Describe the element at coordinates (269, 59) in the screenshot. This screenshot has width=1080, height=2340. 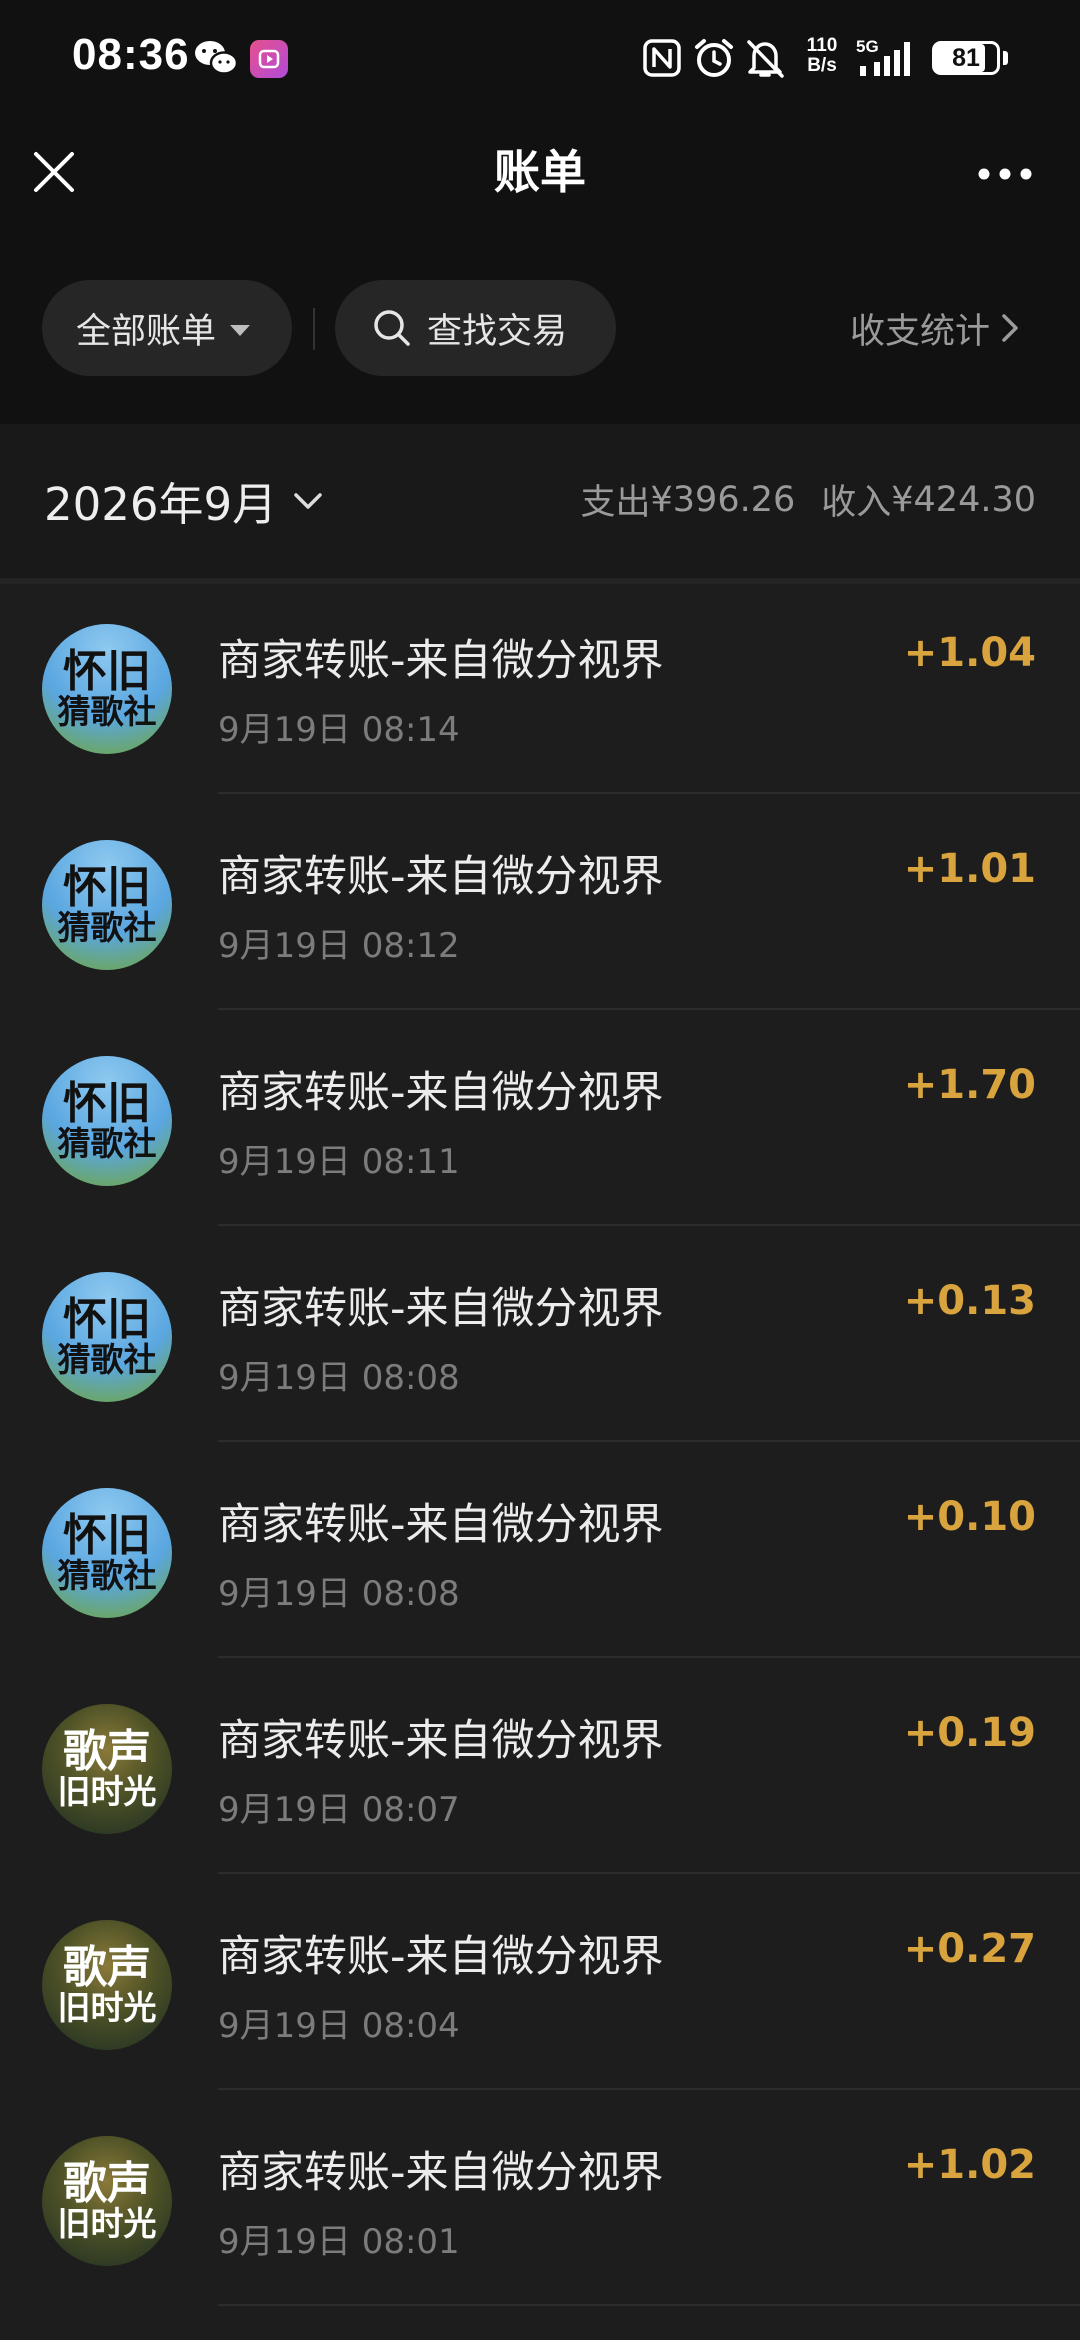
I see `video-app-icon` at that location.